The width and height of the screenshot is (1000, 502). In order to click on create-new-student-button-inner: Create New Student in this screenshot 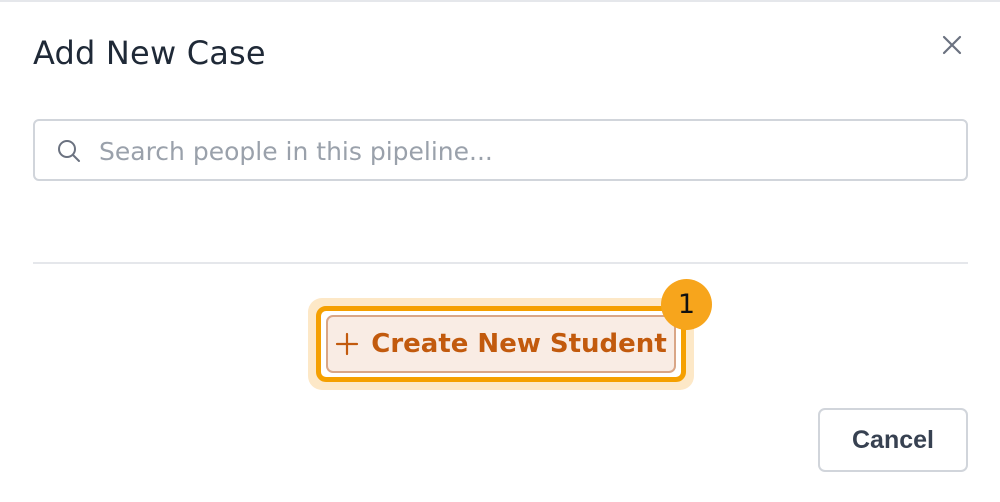, I will do `click(501, 344)`.